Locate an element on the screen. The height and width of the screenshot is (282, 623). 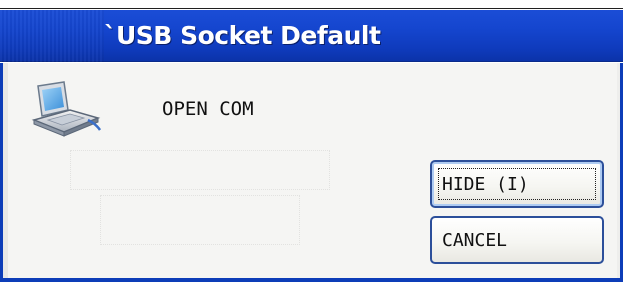
right-frame is located at coordinates (620, 172).